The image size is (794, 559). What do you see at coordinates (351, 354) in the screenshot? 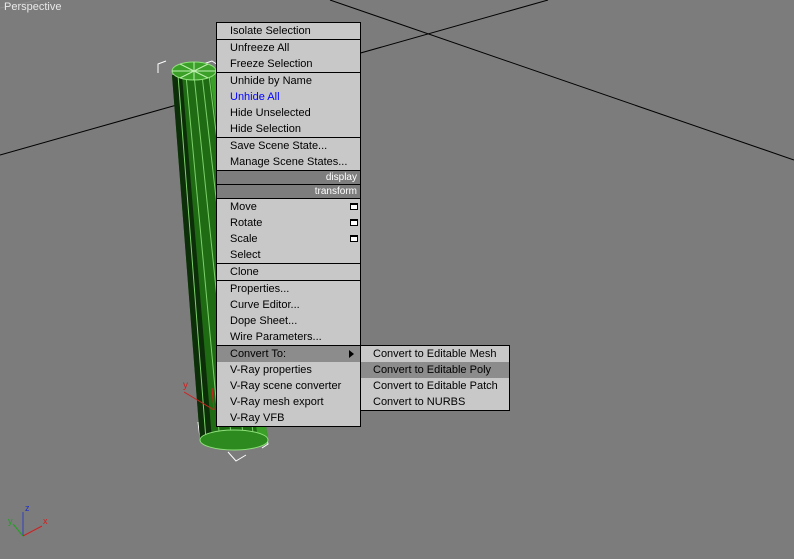
I see `submenu-arrow-icon` at bounding box center [351, 354].